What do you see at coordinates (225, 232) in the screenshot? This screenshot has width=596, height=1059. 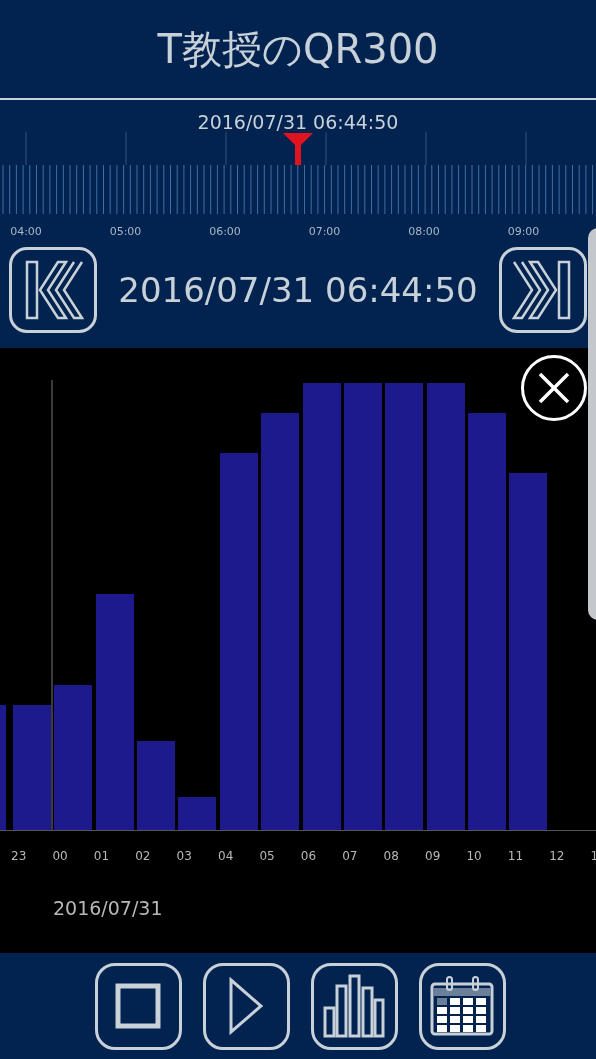 I see `timeline-hour-label: 06:00` at bounding box center [225, 232].